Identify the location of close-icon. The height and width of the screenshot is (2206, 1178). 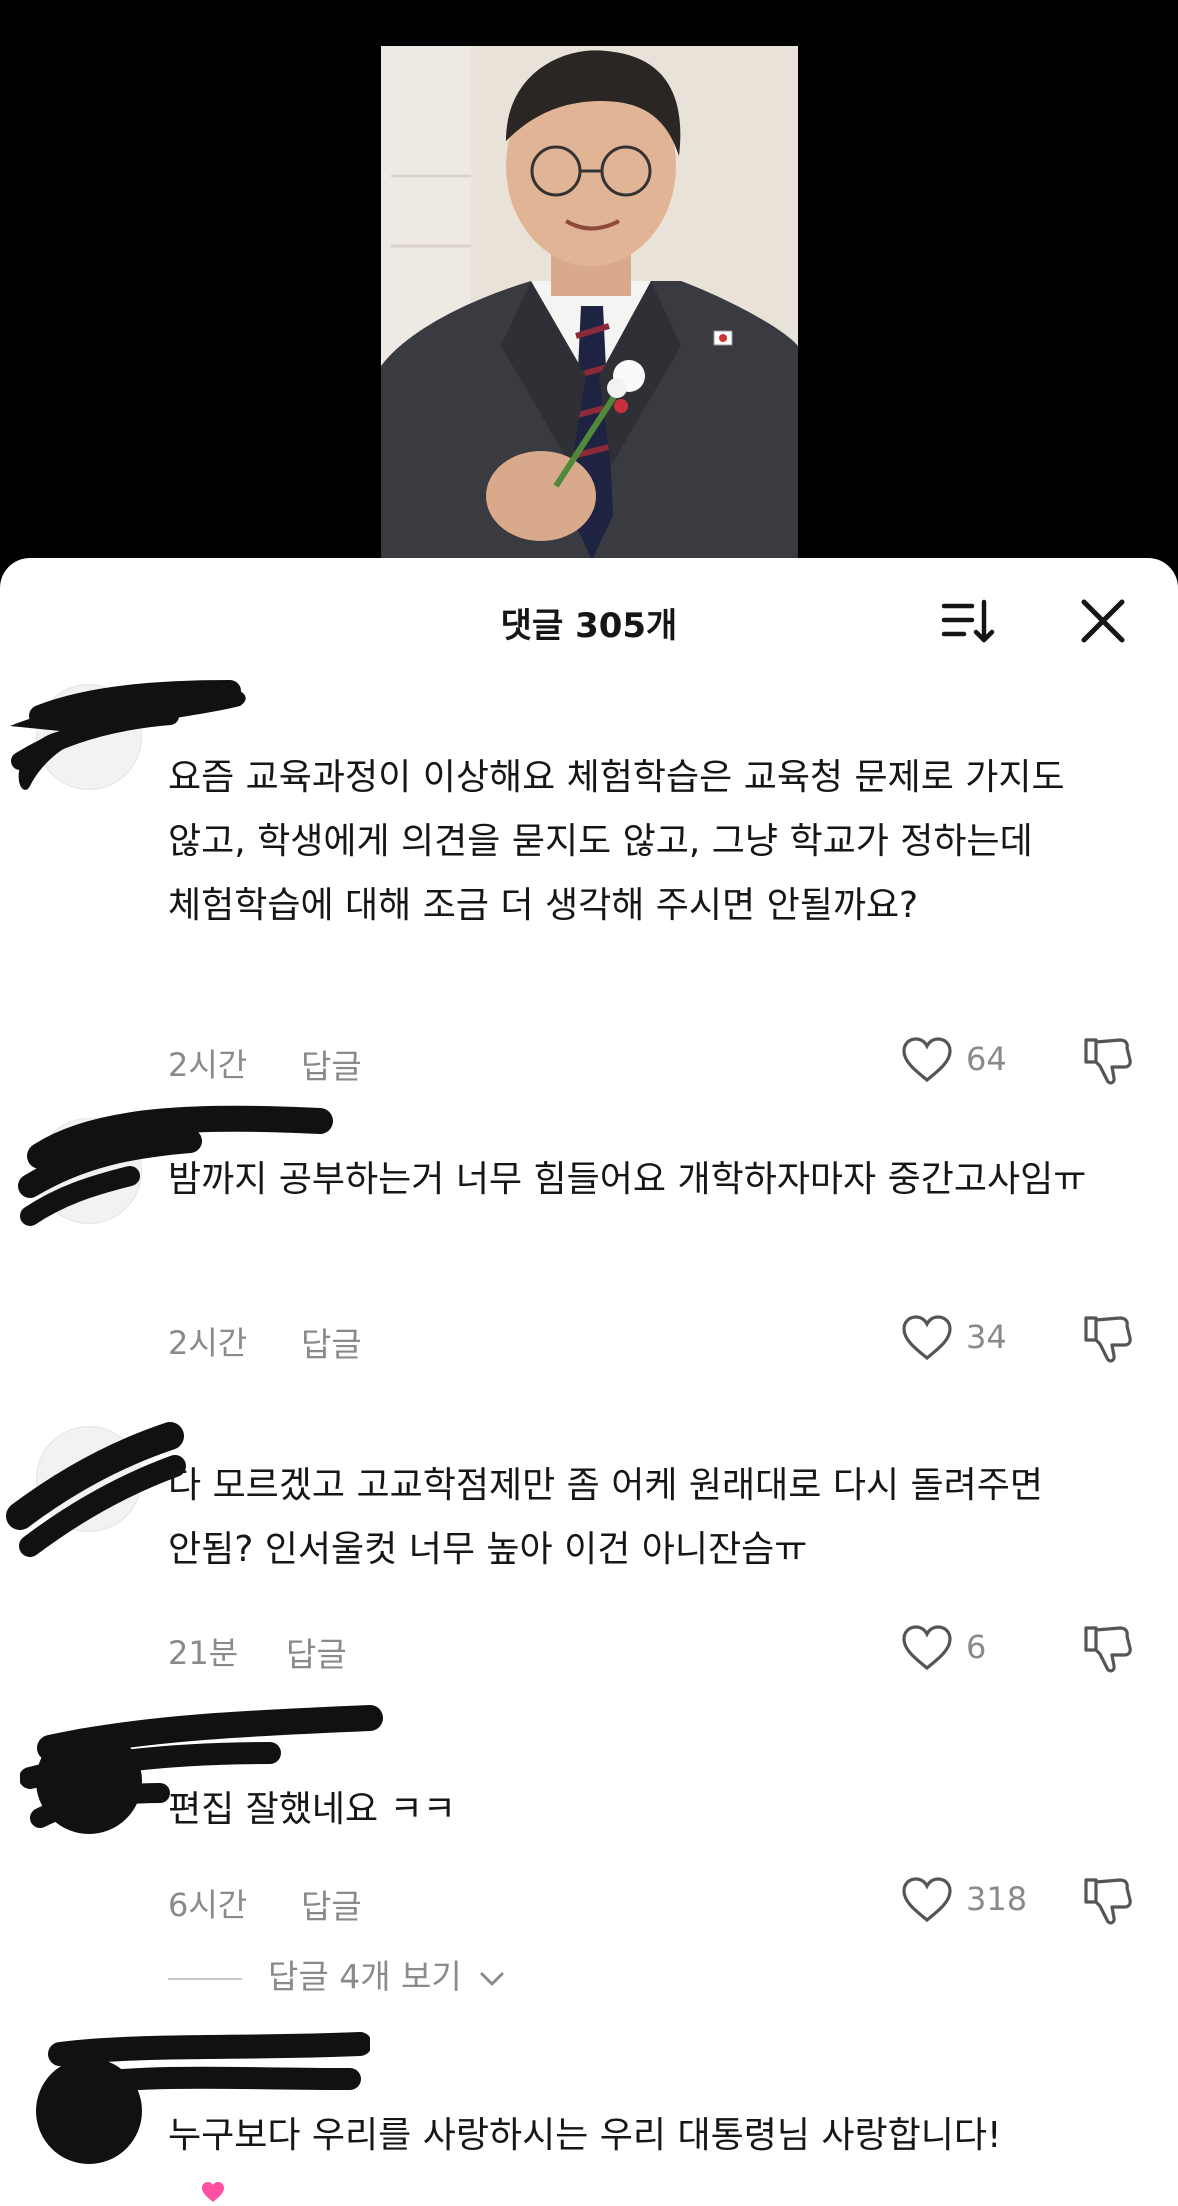
(1103, 621).